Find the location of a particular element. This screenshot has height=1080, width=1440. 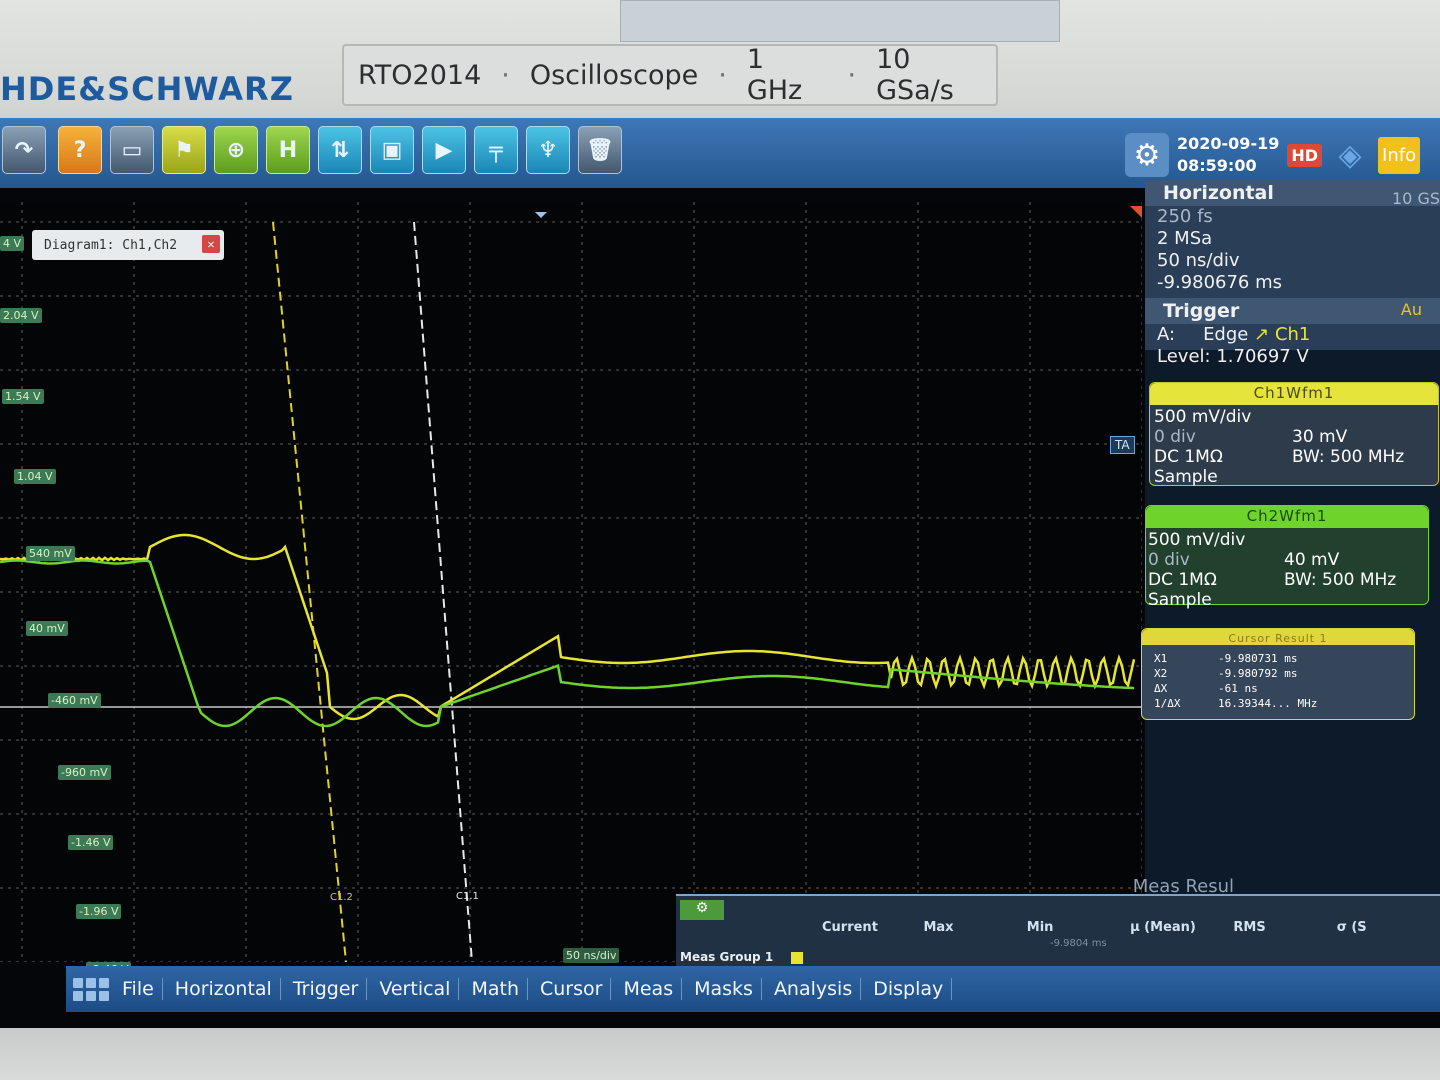

menu-trigger: Trigger is located at coordinates (326, 989).